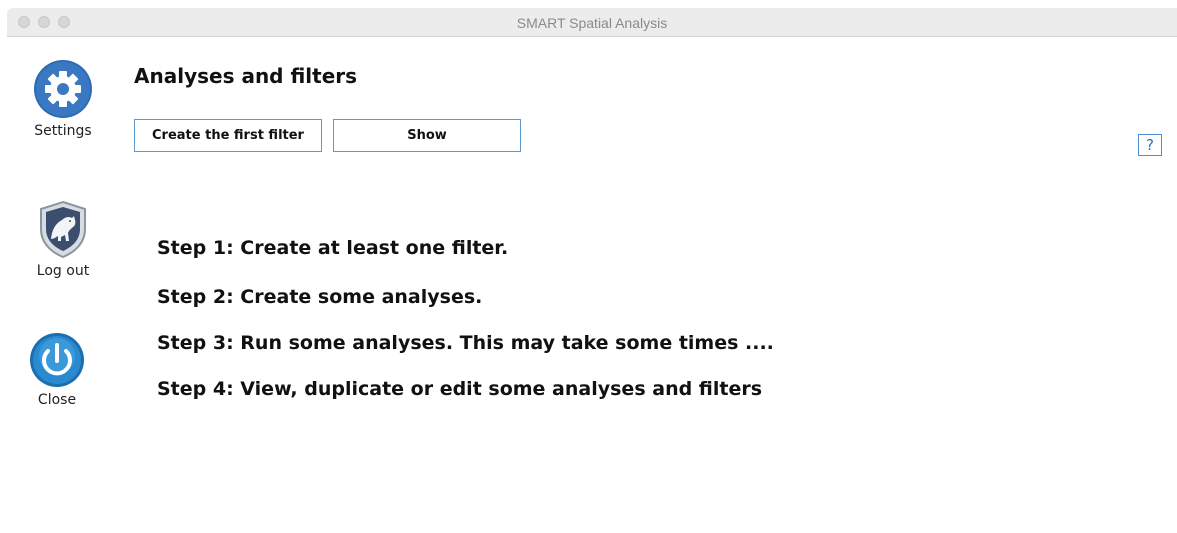 Image resolution: width=1177 pixels, height=533 pixels. What do you see at coordinates (63, 271) in the screenshot?
I see `logout-label: Log out` at bounding box center [63, 271].